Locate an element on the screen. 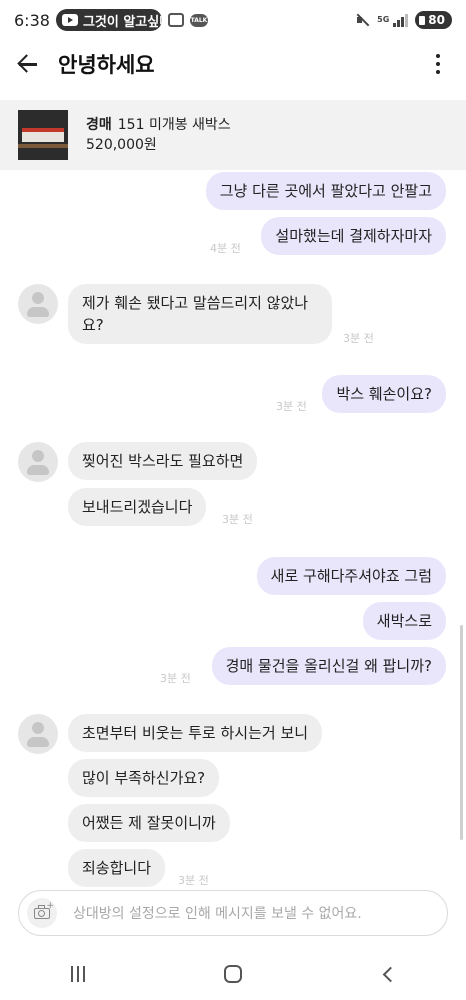 This screenshot has height=1000, width=466. camera-button: + is located at coordinates (42, 913).